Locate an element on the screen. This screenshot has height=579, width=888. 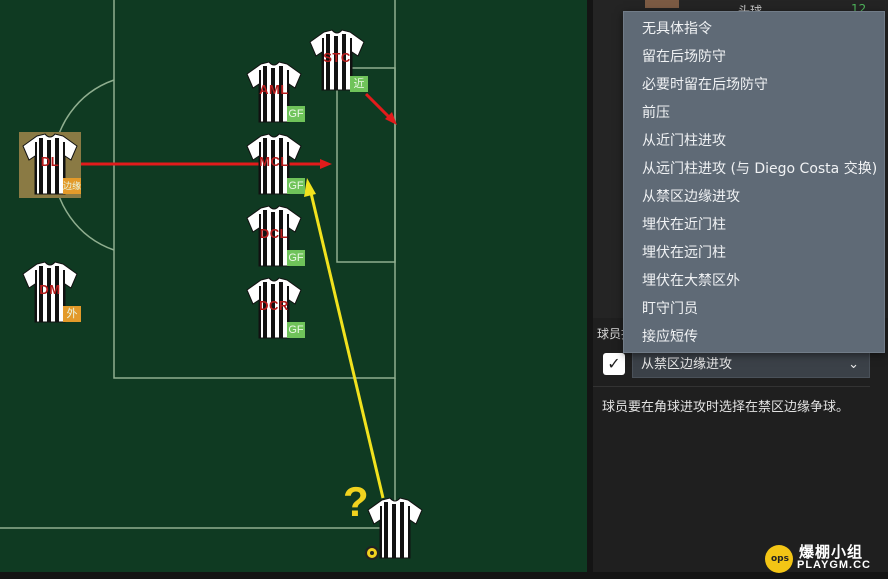
question-mark: ? is located at coordinates (356, 501).